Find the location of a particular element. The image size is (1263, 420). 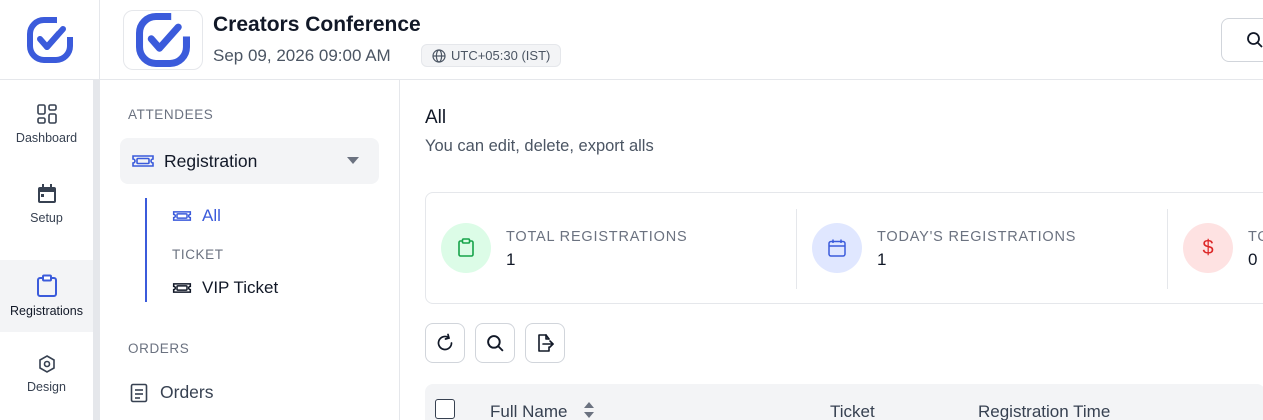

stat-third-icon-wrap: $ is located at coordinates (1208, 248).